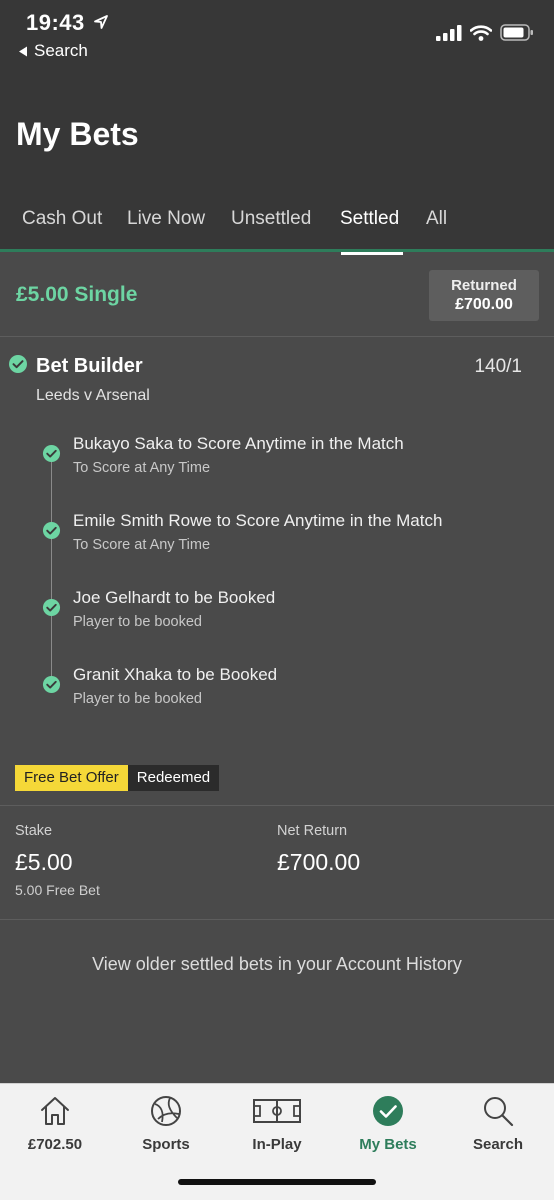  I want to click on stake-label: Stake, so click(34, 831).